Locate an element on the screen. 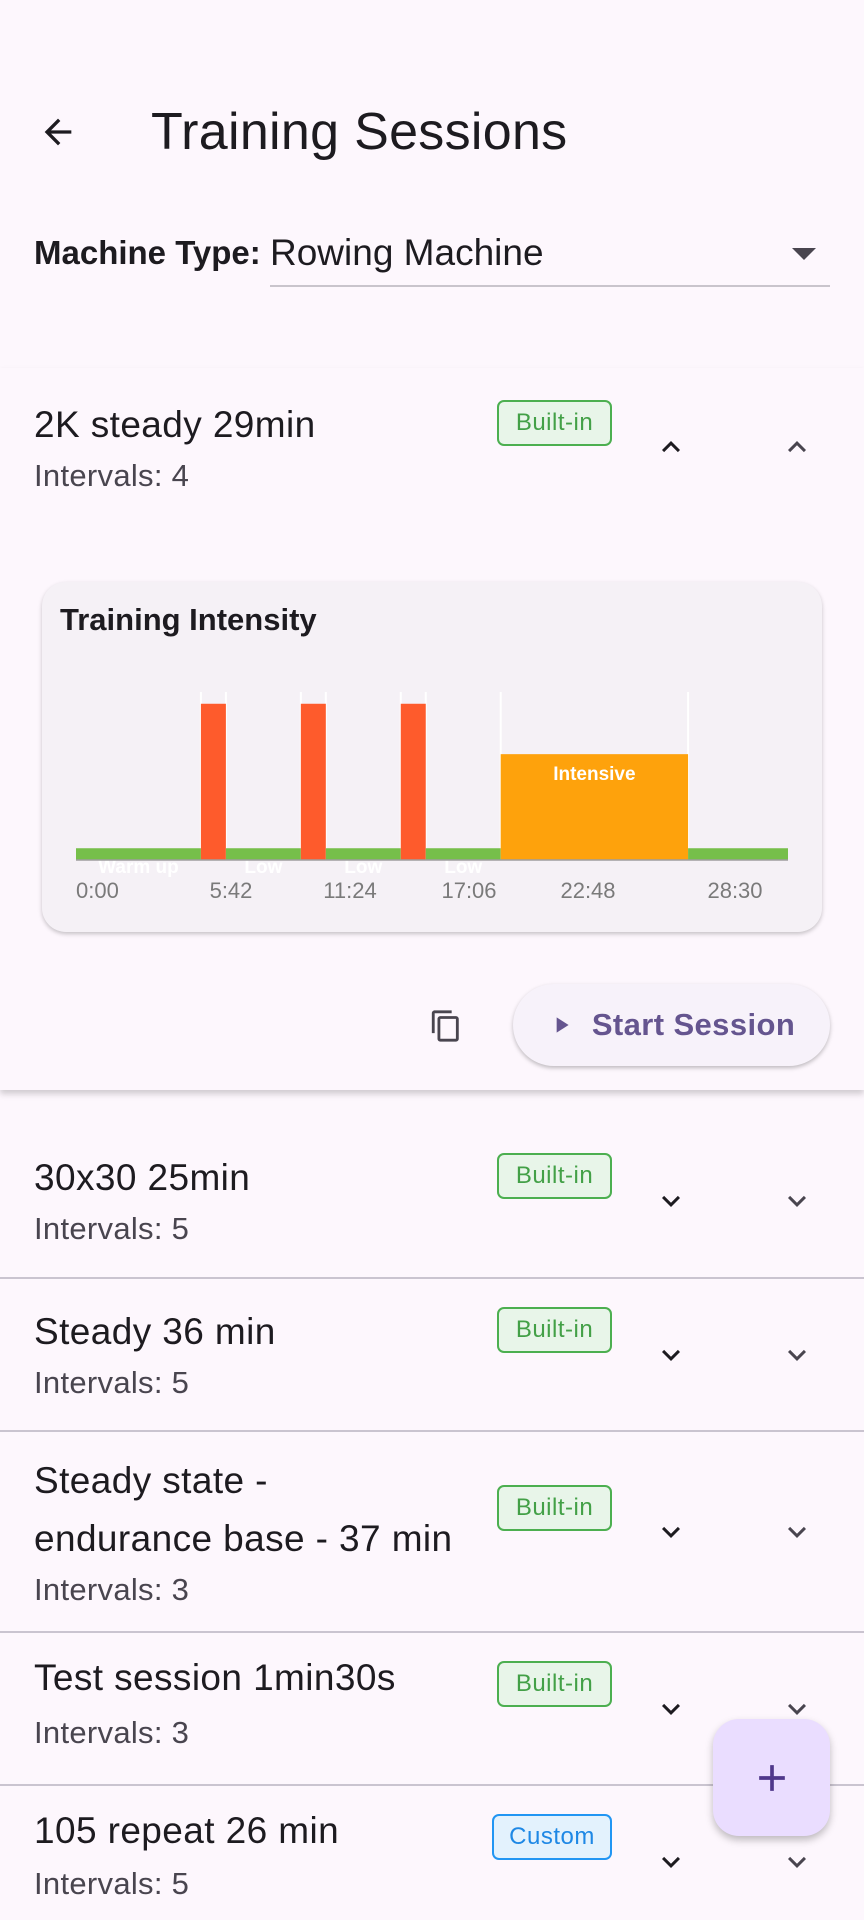  session-title-line1: Steady state - is located at coordinates (151, 1480).